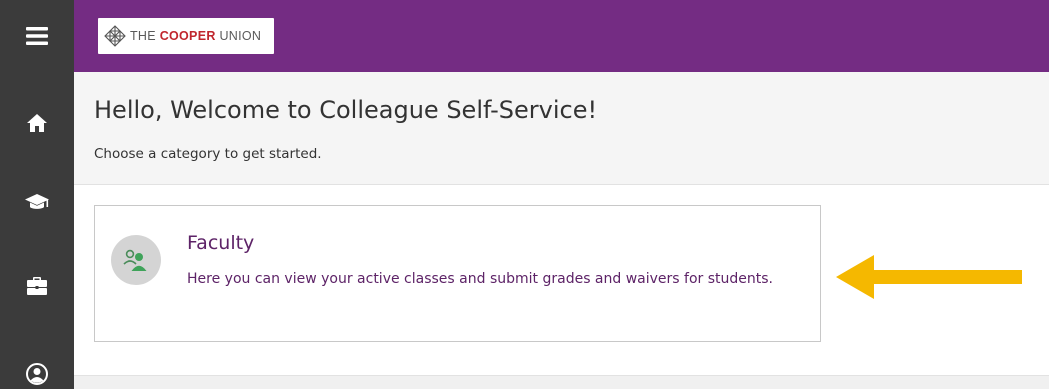  I want to click on faculty-icon, so click(135, 260).